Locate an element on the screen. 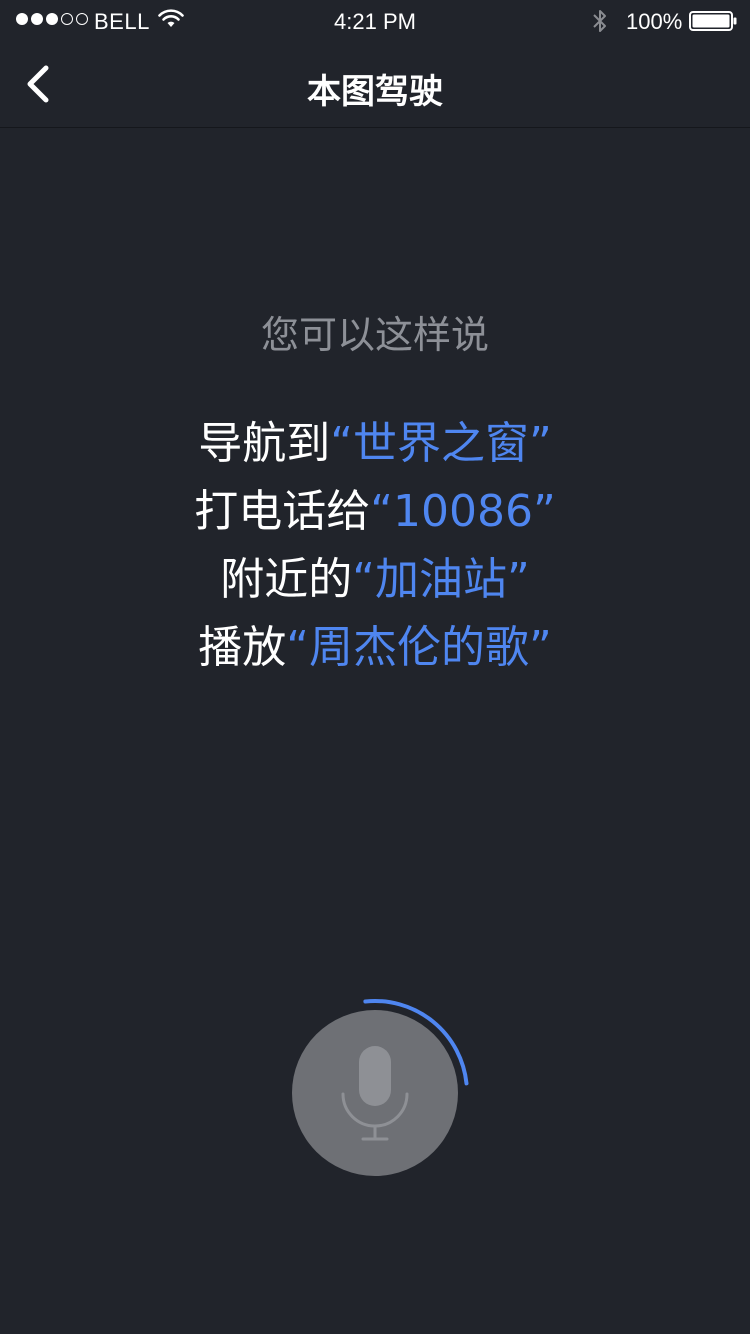 Image resolution: width=750 pixels, height=1334 pixels. example-command-quote: “周杰伦的歌” is located at coordinates (419, 647).